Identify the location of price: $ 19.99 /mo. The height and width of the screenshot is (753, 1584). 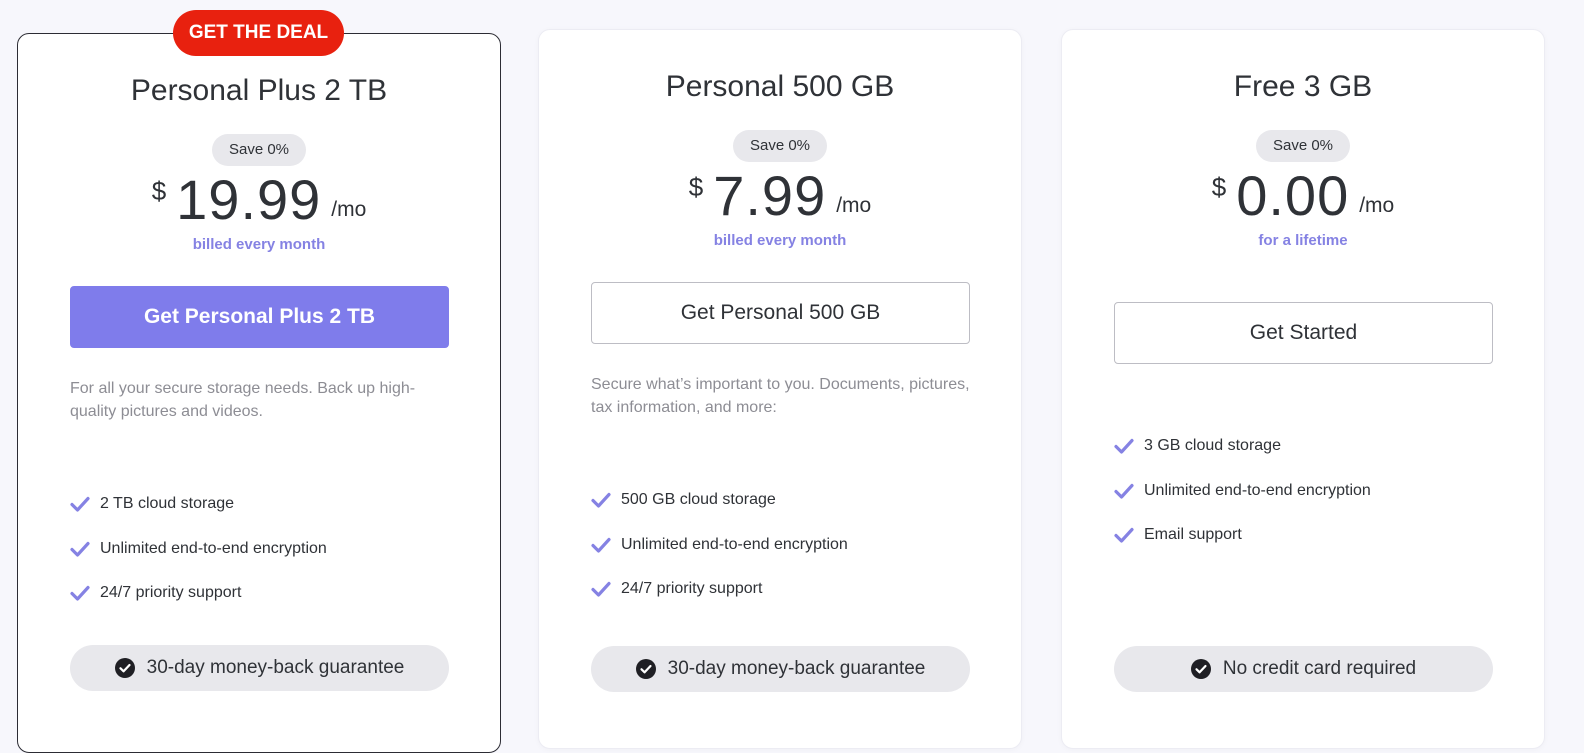
(259, 200).